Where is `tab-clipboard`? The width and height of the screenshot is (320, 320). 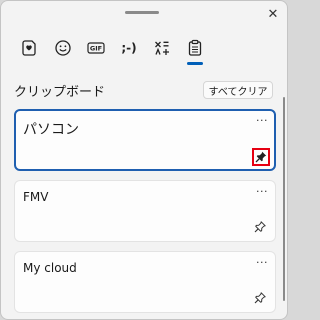
tab-clipboard is located at coordinates (195, 50).